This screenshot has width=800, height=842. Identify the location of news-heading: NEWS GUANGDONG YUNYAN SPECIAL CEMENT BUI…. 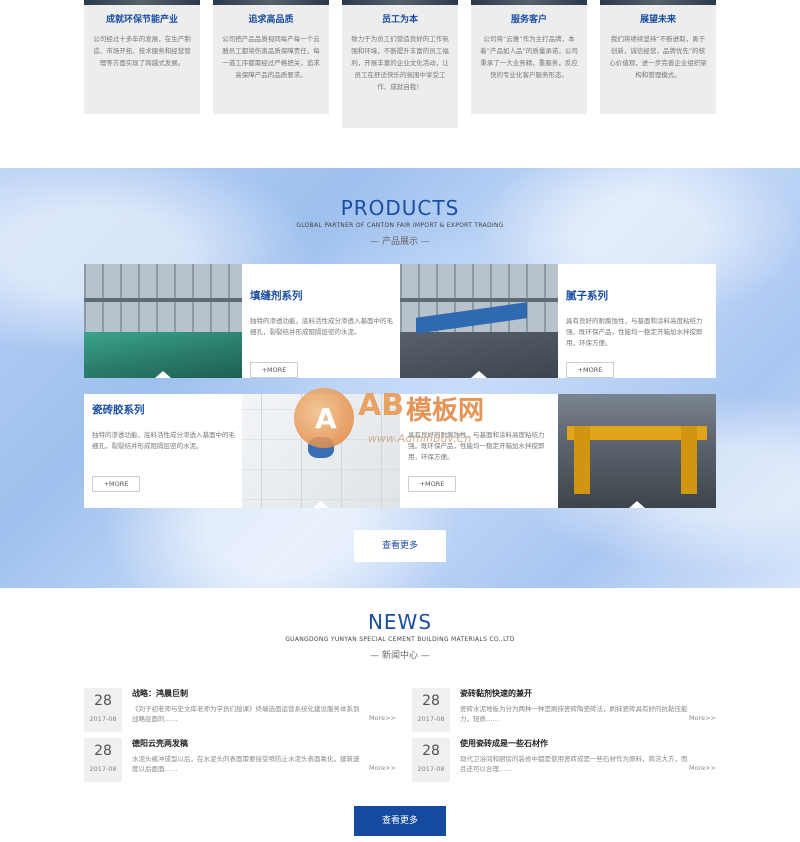
(400, 635).